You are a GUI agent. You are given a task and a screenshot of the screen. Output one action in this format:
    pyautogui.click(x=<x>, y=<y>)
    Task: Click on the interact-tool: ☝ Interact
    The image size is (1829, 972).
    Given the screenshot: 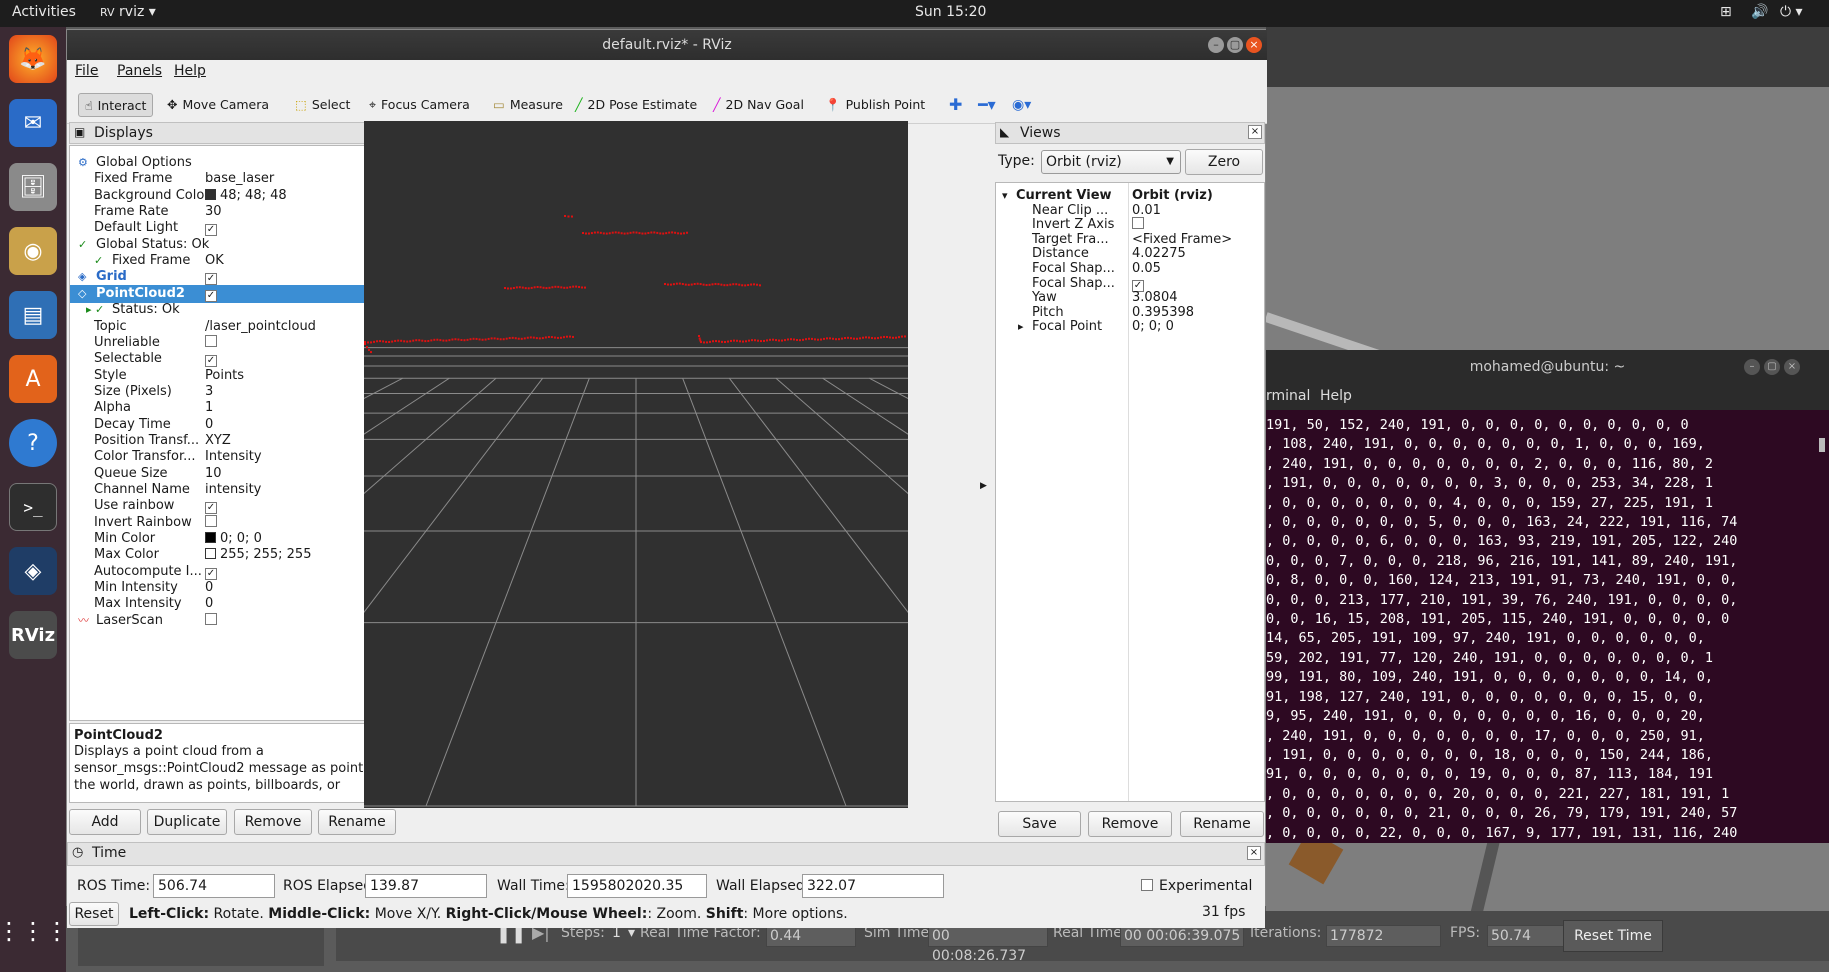 What is the action you would take?
    pyautogui.click(x=116, y=105)
    